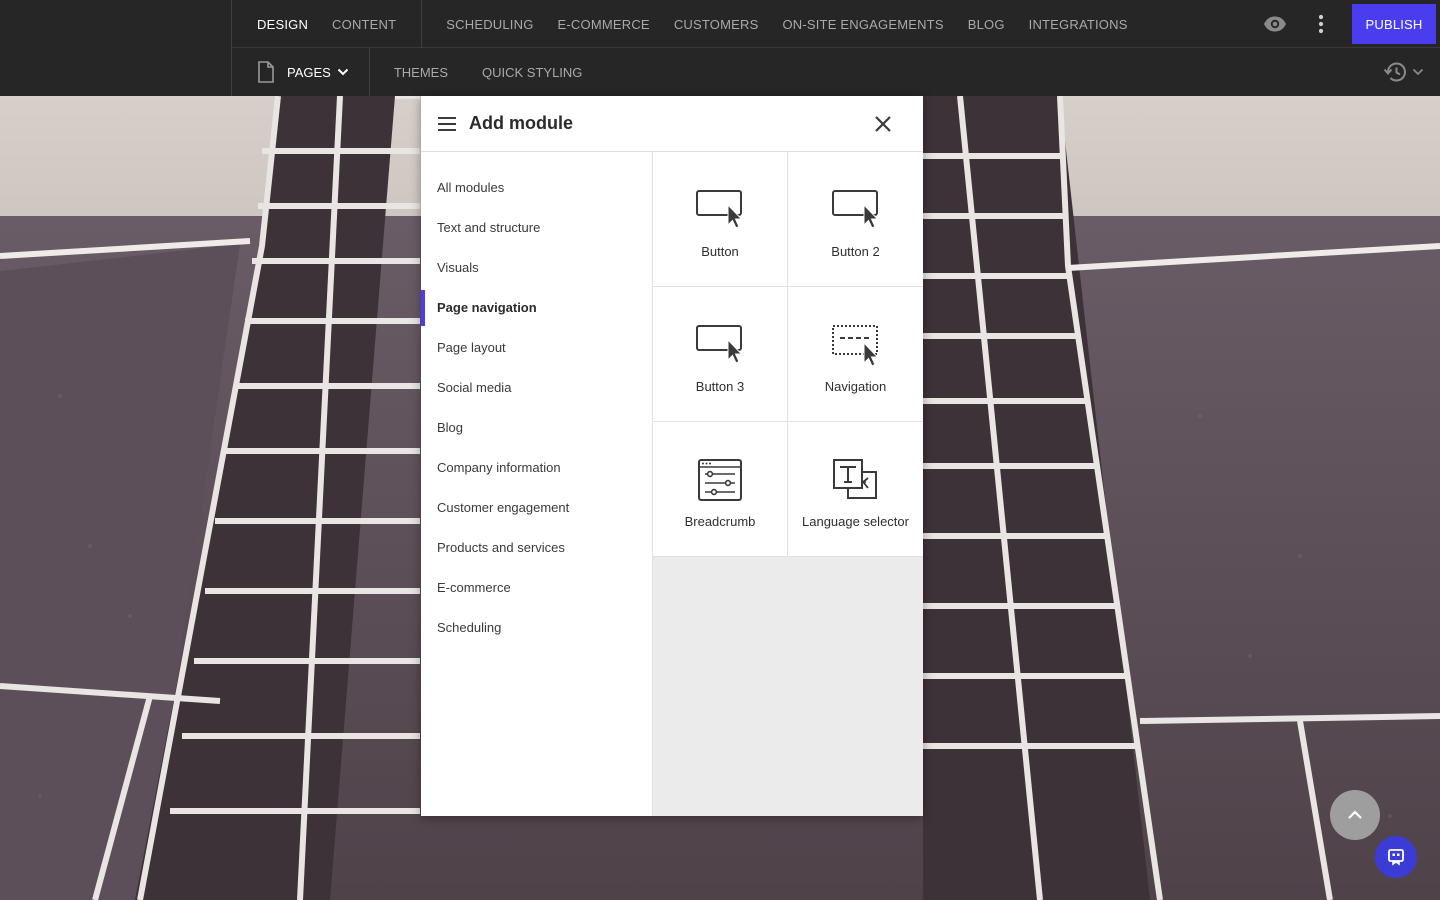  I want to click on module-navigation: Navigation, so click(855, 354).